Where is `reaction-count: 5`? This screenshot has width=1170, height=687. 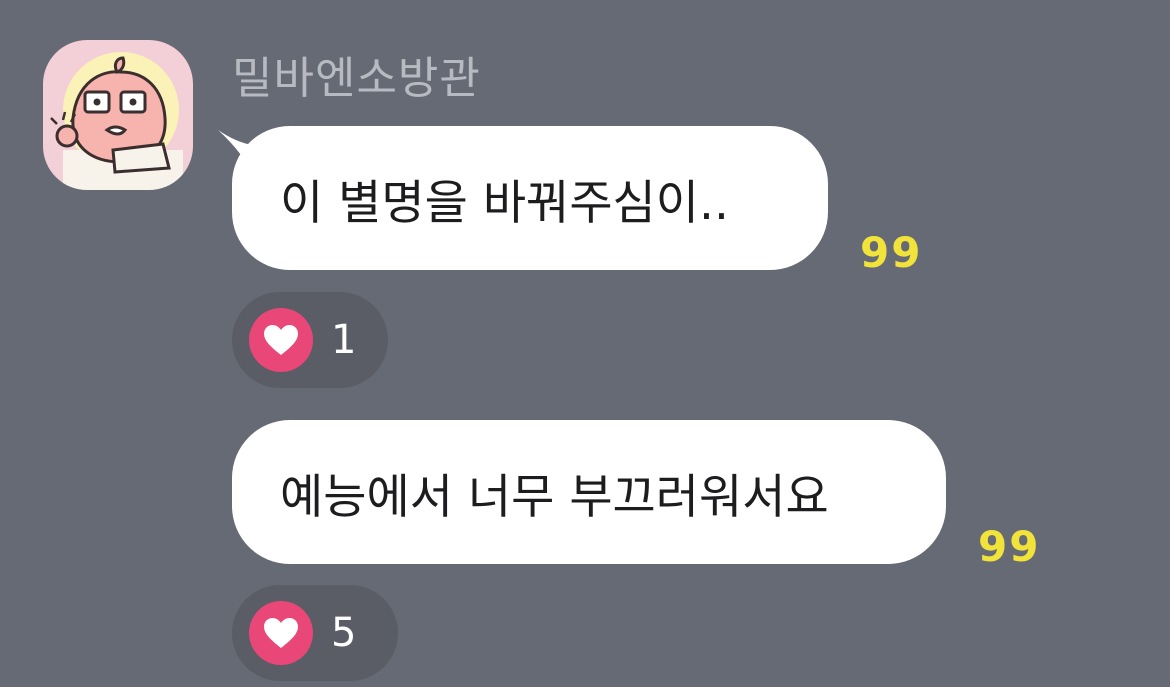
reaction-count: 5 is located at coordinates (344, 633).